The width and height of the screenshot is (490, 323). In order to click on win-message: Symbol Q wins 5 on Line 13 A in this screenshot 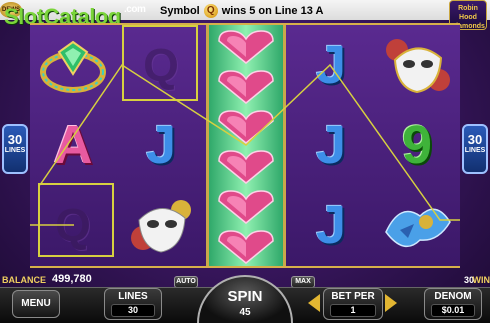, I will do `click(241, 11)`.